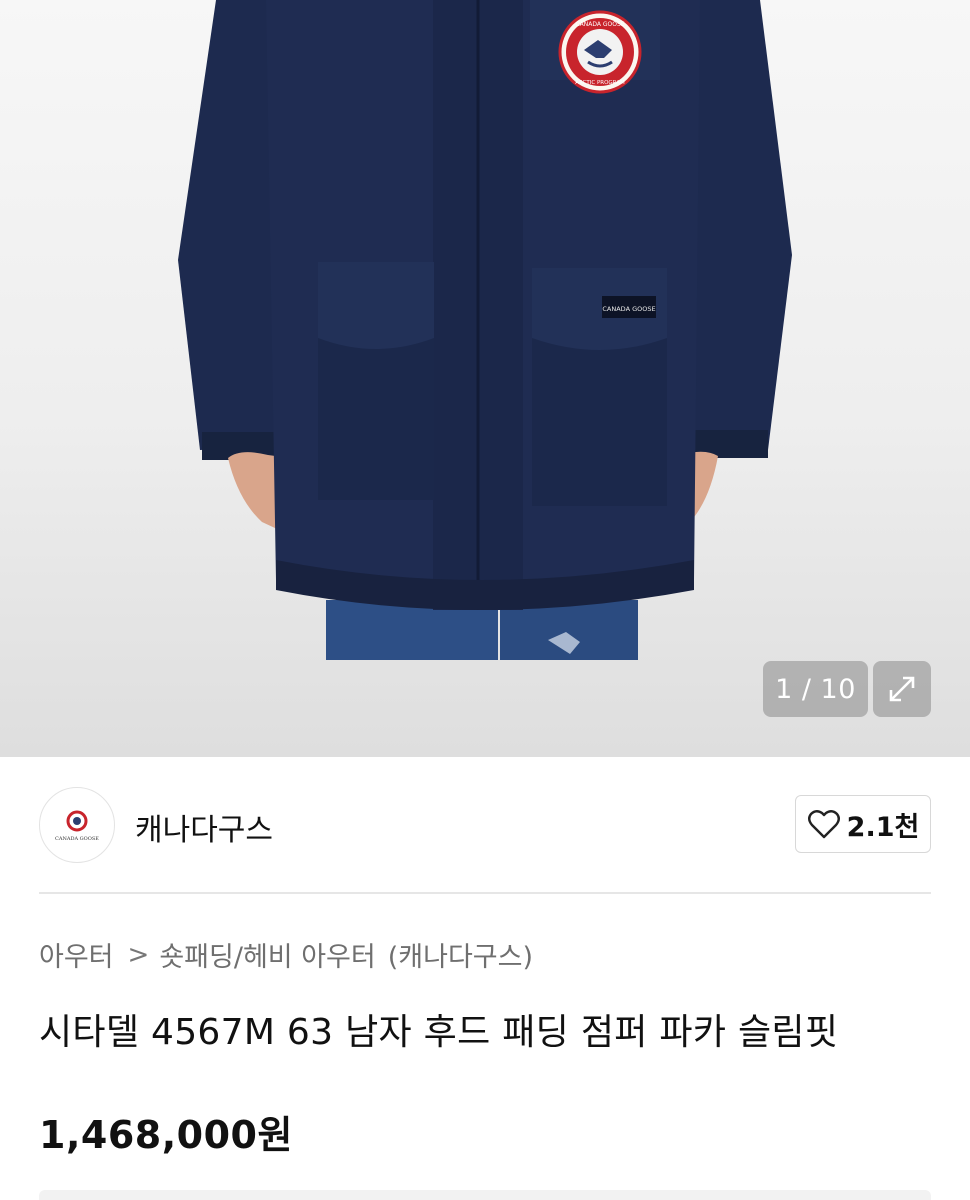  What do you see at coordinates (138, 954) in the screenshot?
I see `breadcrumb-chevron-icon: >` at bounding box center [138, 954].